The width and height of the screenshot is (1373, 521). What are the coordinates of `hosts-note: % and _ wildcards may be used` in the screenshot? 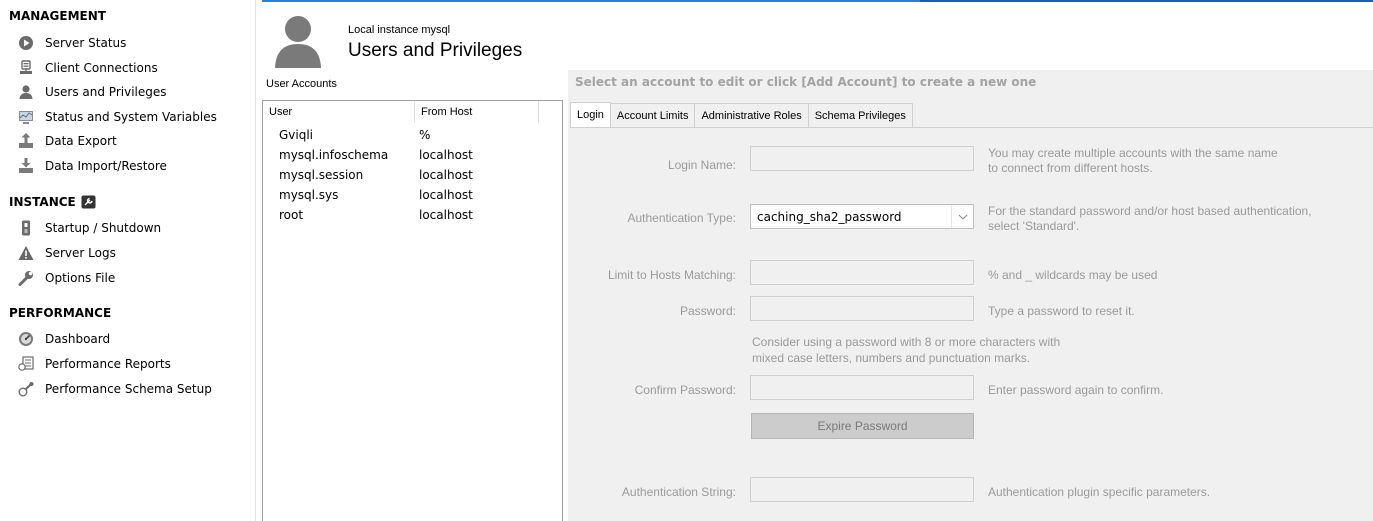 It's located at (1073, 275).